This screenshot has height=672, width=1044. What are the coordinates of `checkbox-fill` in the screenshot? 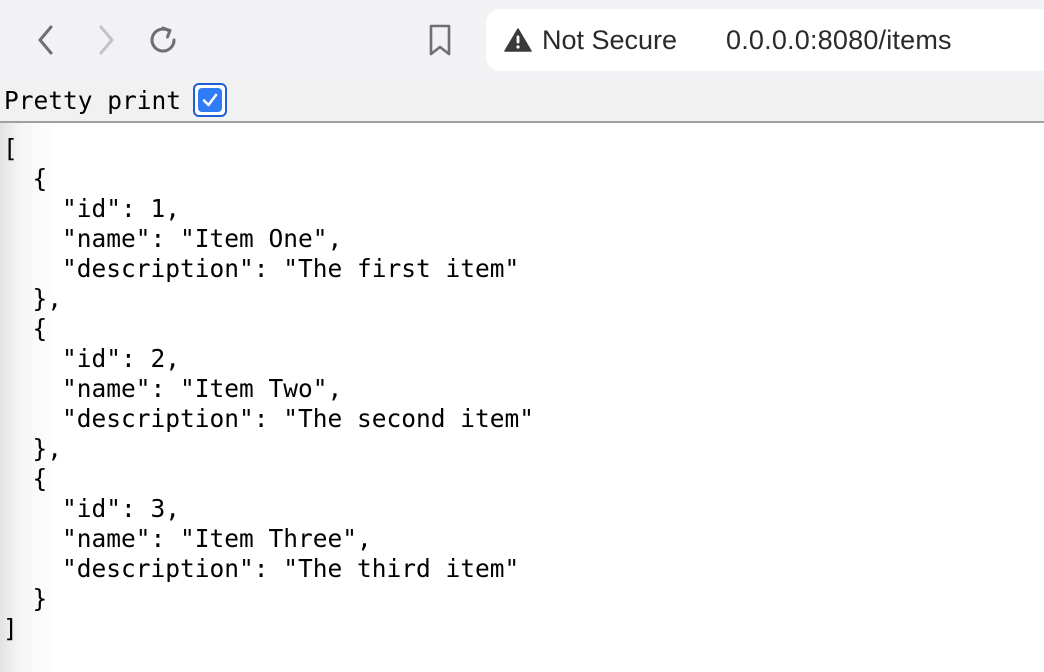 It's located at (210, 100).